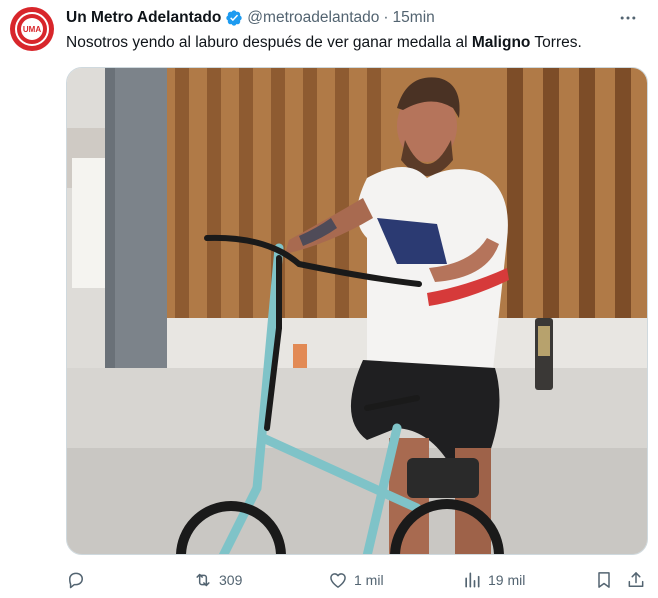 Image resolution: width=658 pixels, height=598 pixels. Describe the element at coordinates (231, 580) in the screenshot. I see `retweet-count: 309` at that location.